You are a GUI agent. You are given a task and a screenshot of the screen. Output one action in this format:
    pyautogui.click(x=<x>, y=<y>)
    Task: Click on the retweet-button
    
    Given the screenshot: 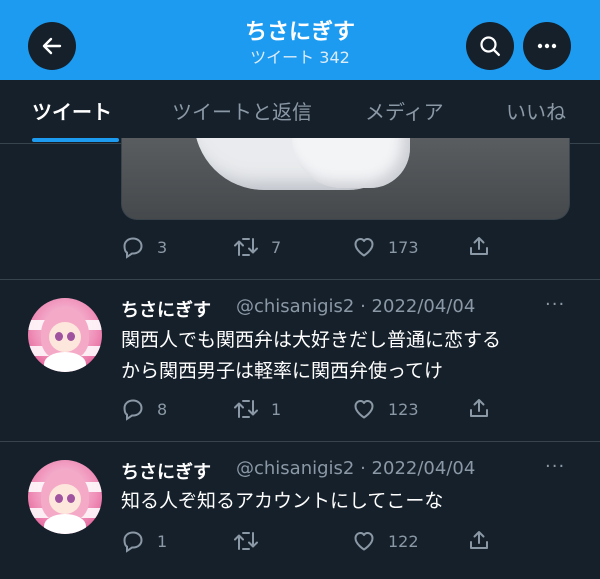 What is the action you would take?
    pyautogui.click(x=252, y=541)
    